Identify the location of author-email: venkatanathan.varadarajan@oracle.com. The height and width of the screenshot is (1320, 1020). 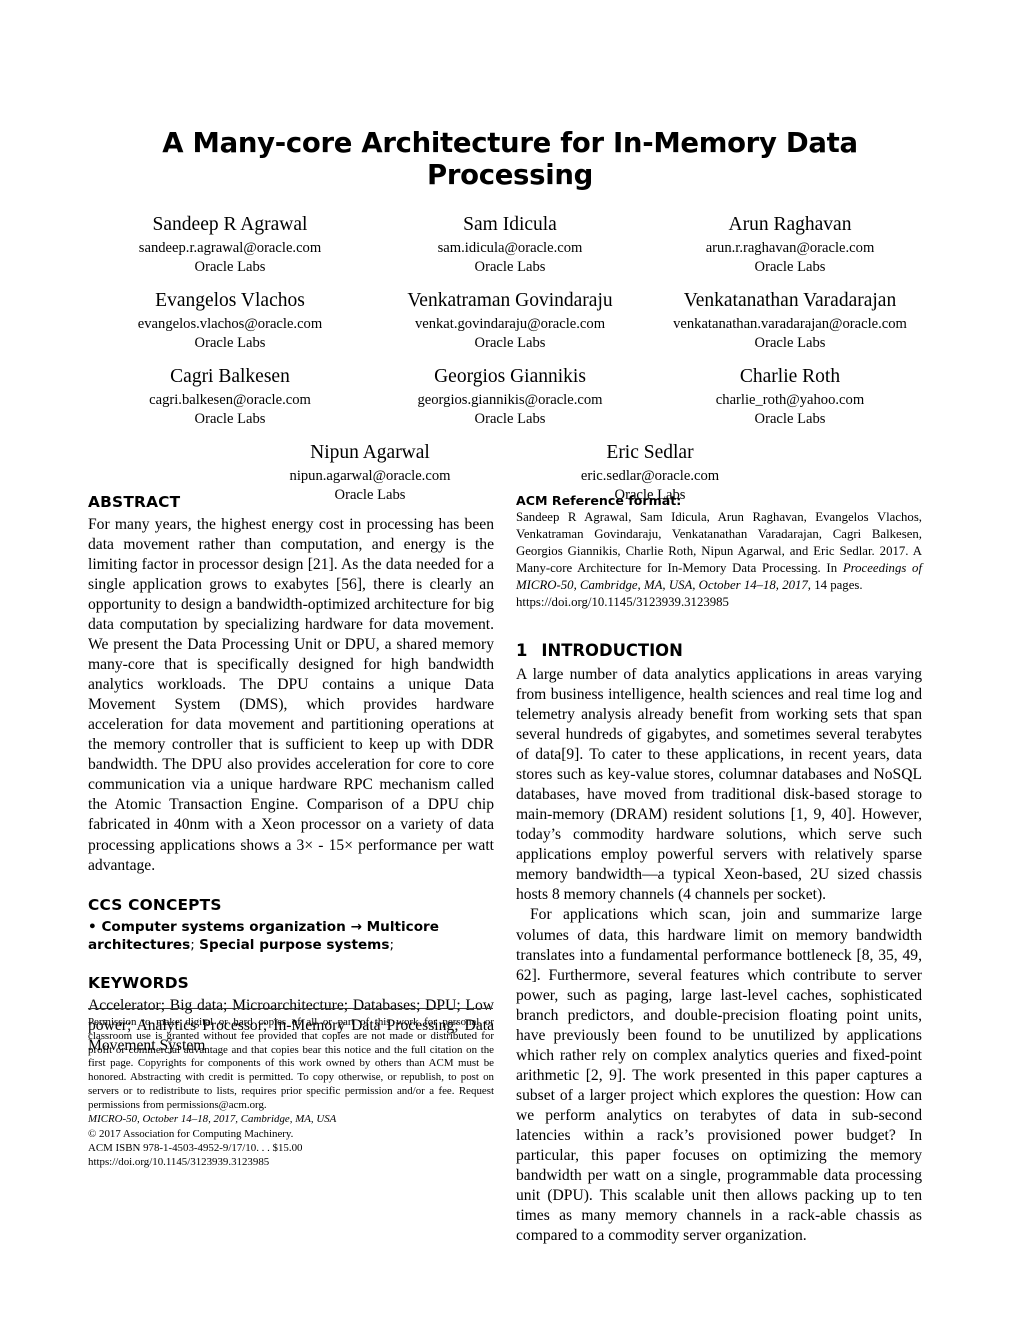
(790, 324).